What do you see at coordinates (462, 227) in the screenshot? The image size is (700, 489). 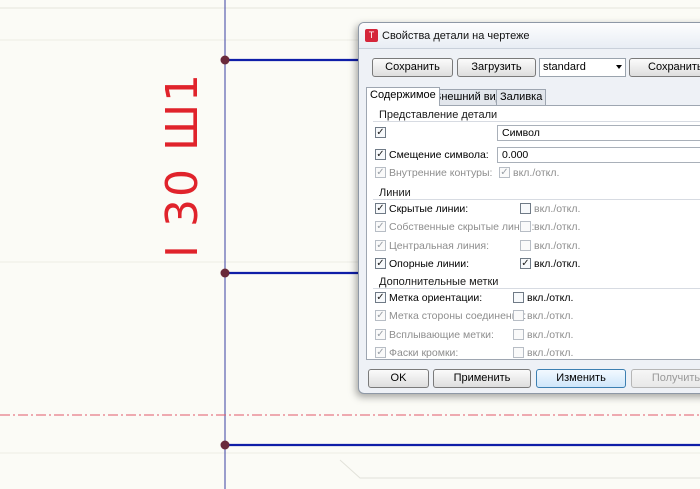 I see `own-hidden-lines-label: Собственные скрытые линии:` at bounding box center [462, 227].